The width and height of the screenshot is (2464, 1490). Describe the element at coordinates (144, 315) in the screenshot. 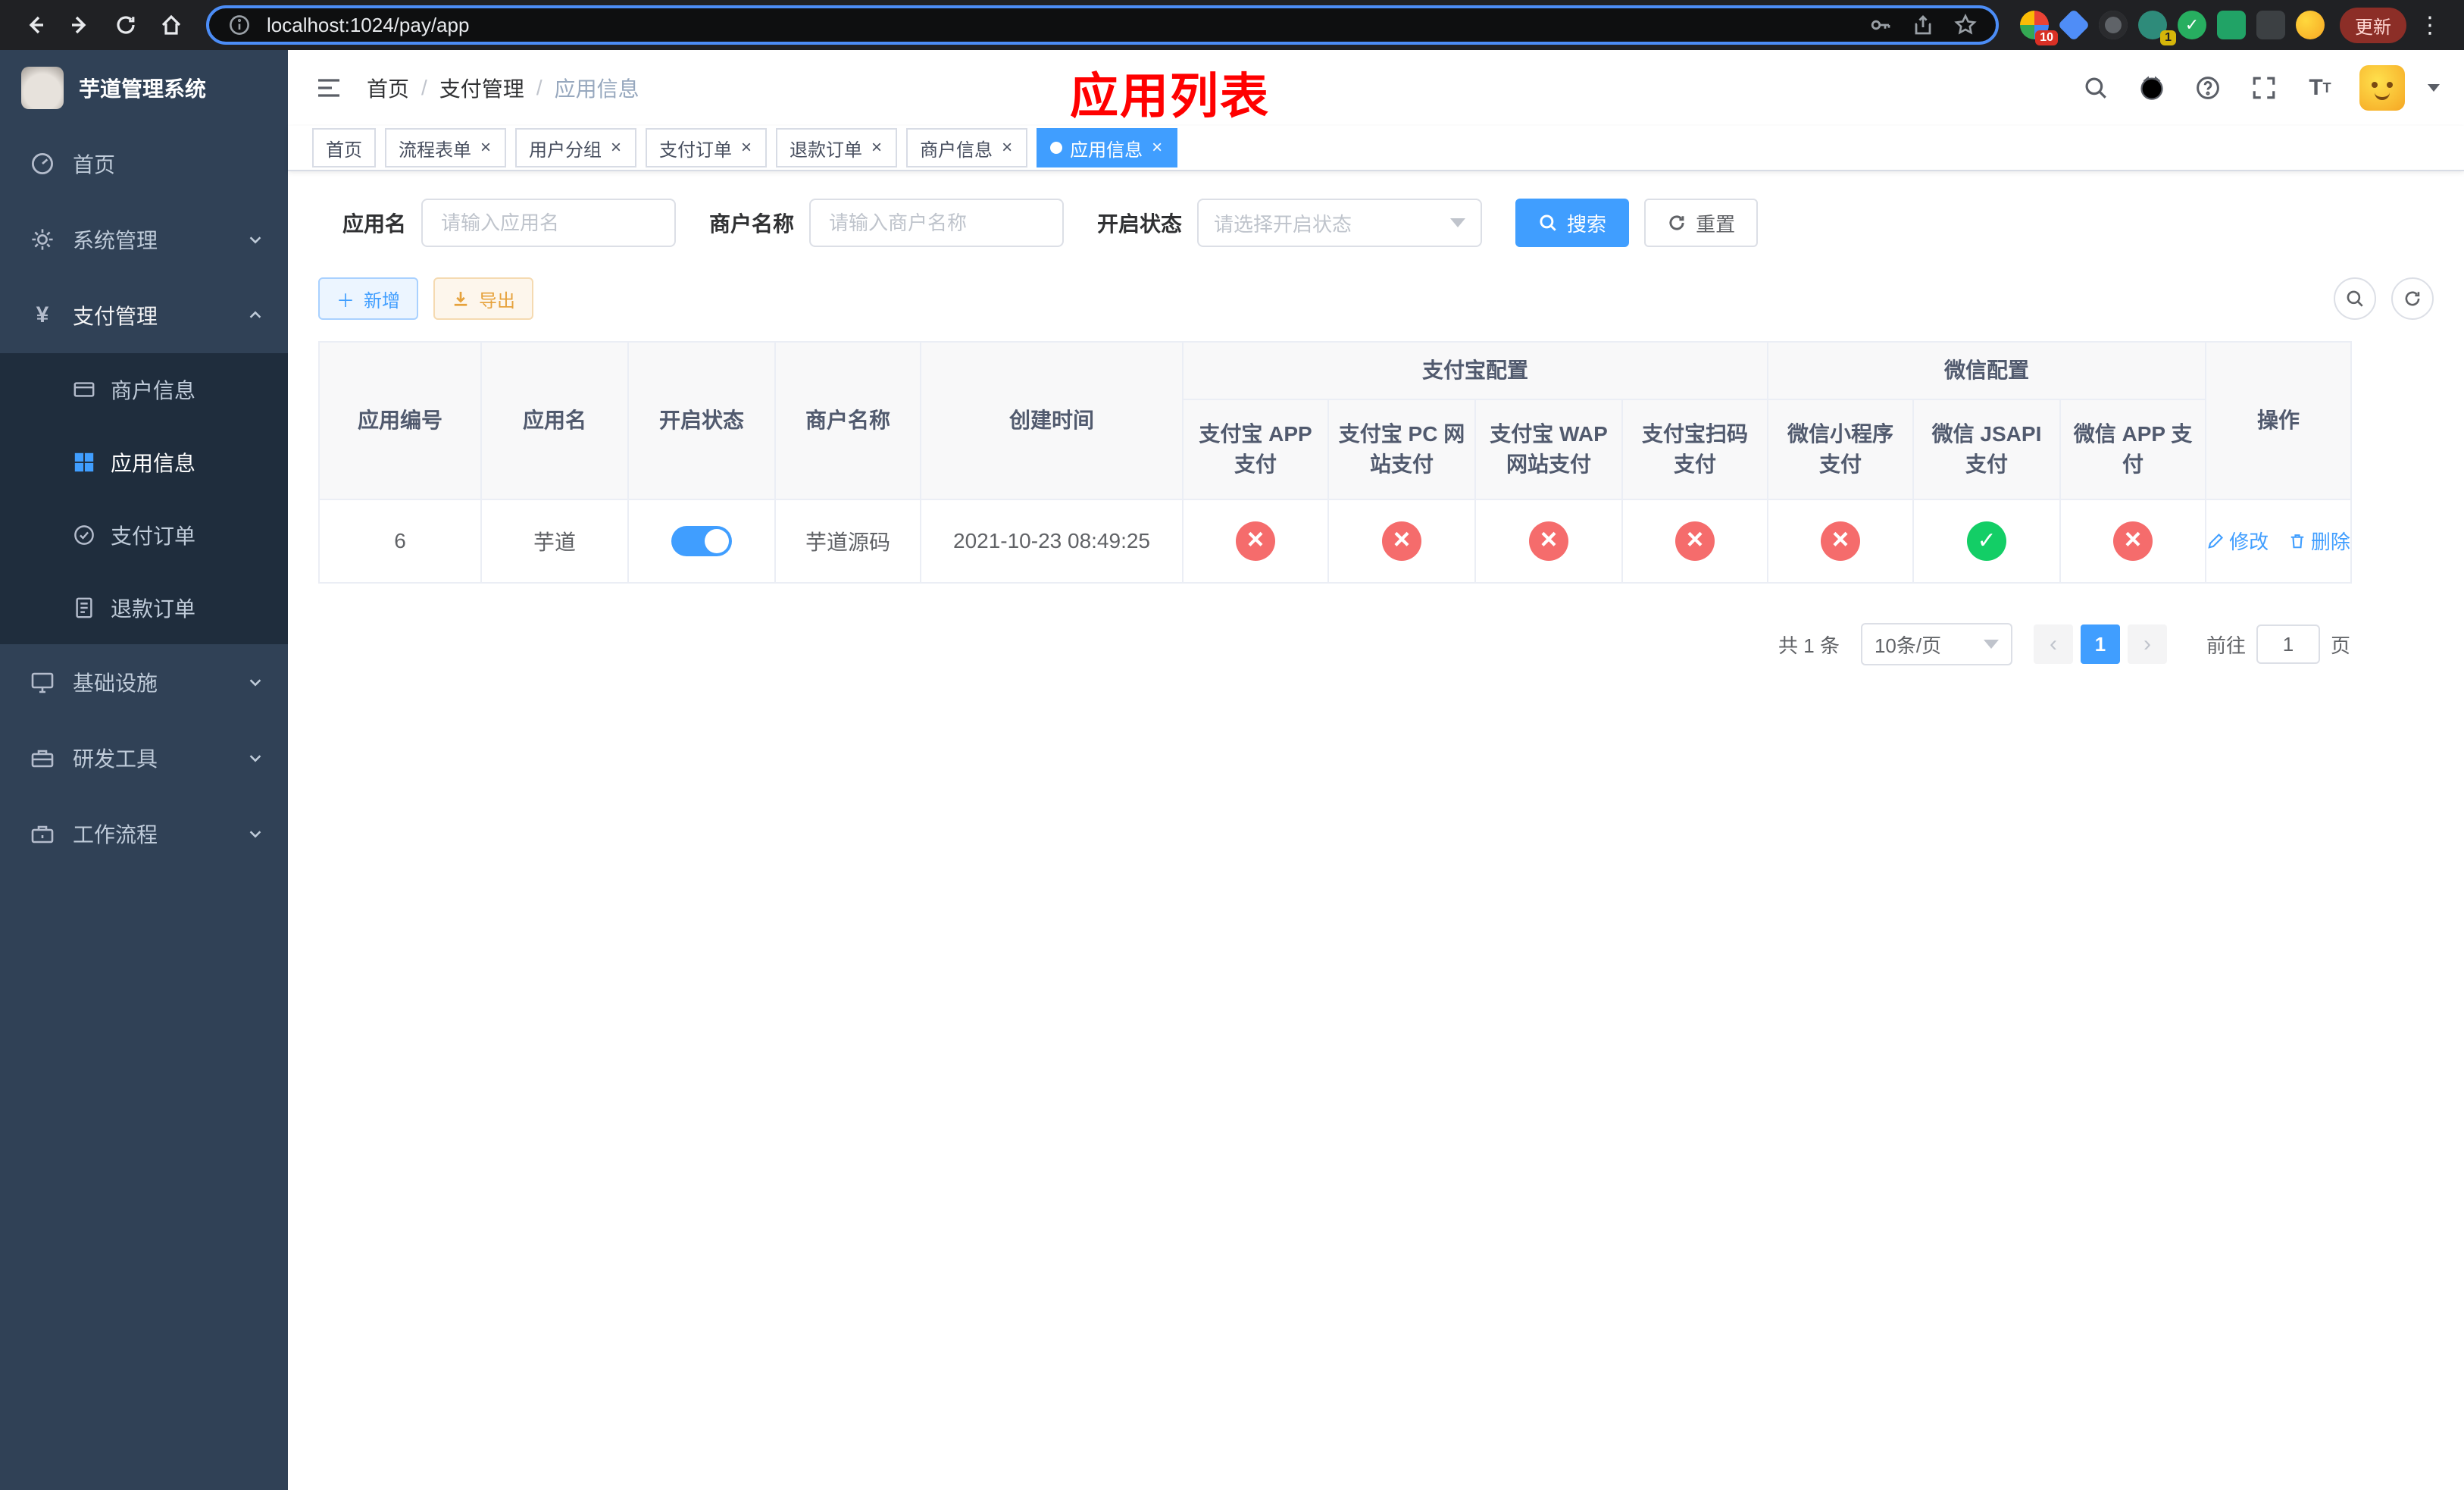

I see `sidebar-item-payment: ¥ 支付管理` at that location.